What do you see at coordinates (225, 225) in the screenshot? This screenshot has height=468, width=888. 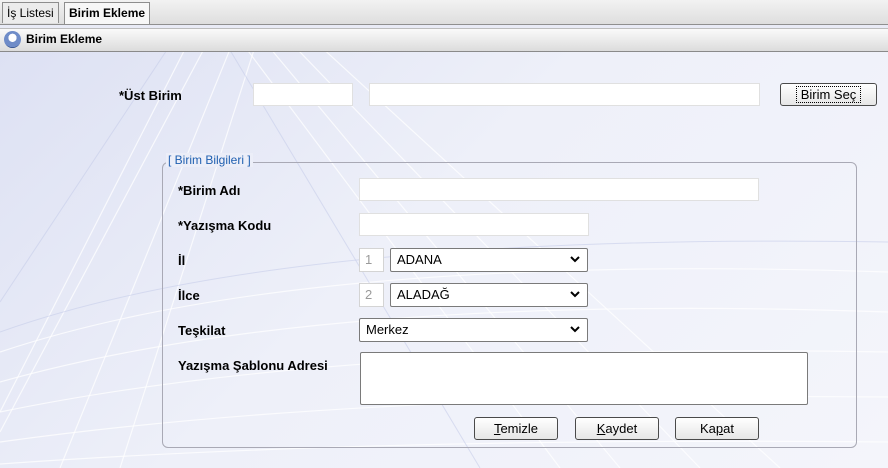 I see `yazisma-kodu-label: *Yazışma Kodu` at bounding box center [225, 225].